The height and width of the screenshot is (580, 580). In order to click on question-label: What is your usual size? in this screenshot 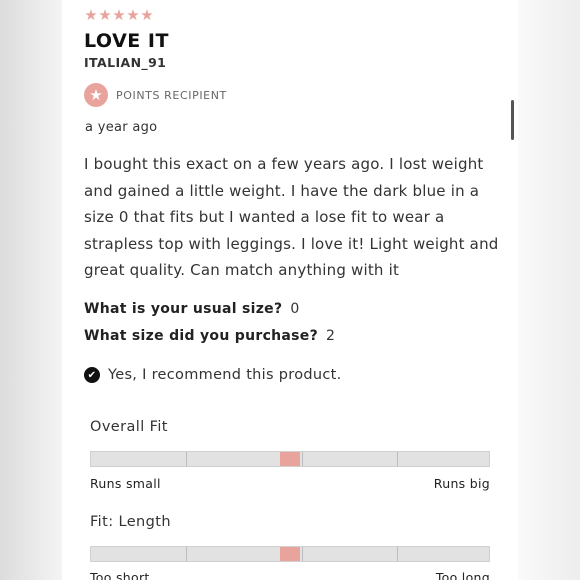, I will do `click(183, 309)`.